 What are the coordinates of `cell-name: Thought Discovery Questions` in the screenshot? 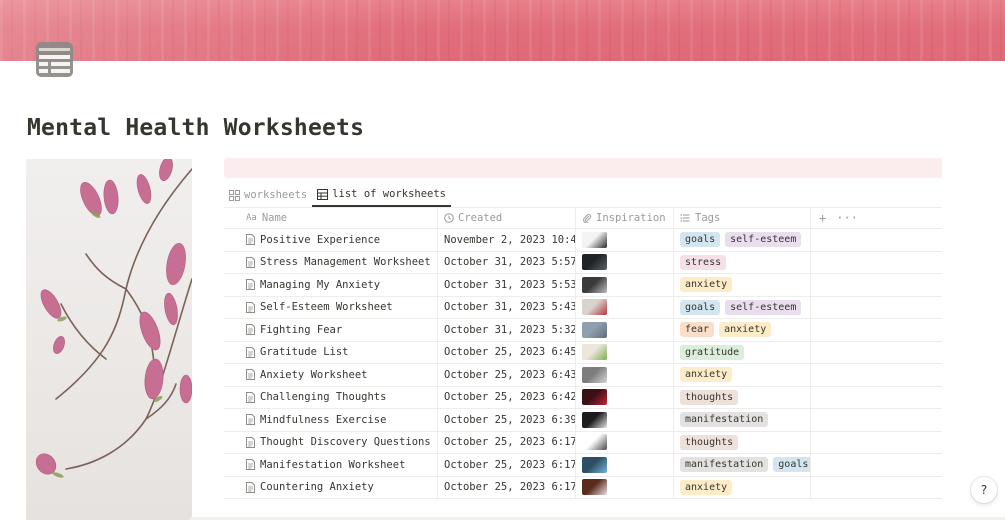 It's located at (331, 442).